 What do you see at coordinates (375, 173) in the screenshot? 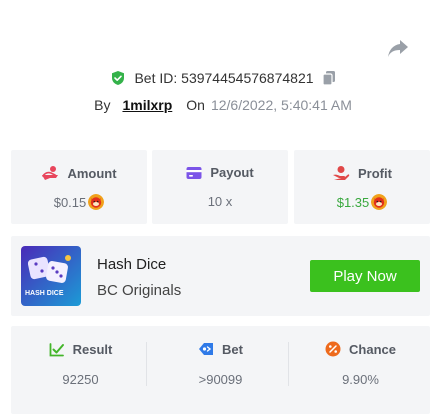
I see `profit-label: Profit` at bounding box center [375, 173].